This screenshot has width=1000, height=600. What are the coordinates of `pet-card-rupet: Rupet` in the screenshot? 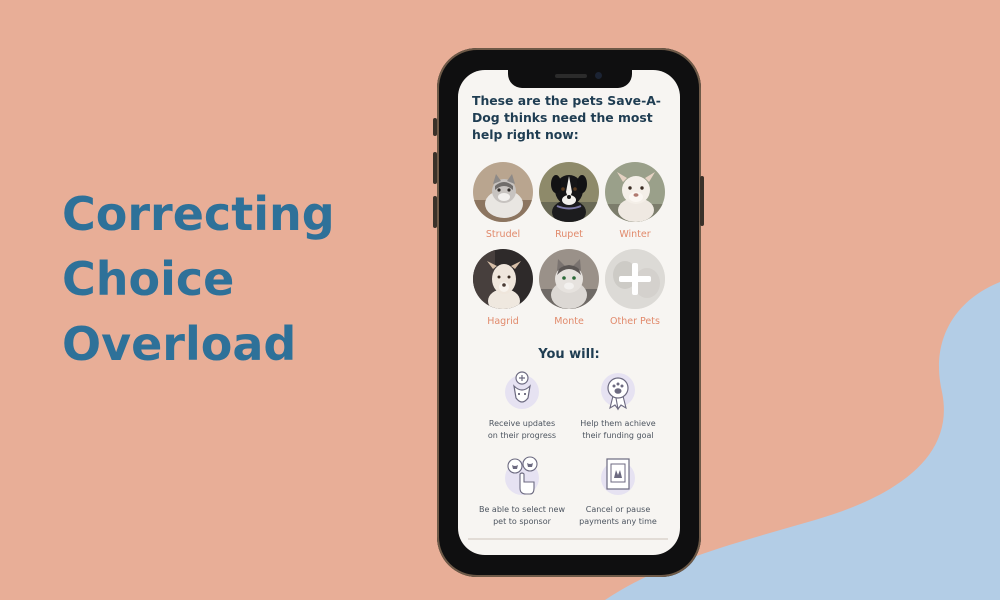 It's located at (569, 201).